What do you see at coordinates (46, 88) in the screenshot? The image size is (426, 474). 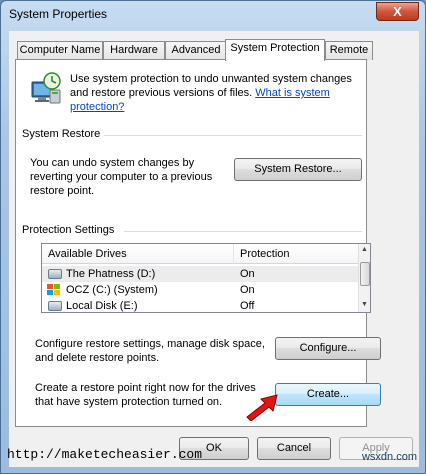 I see `system-protection-icon` at bounding box center [46, 88].